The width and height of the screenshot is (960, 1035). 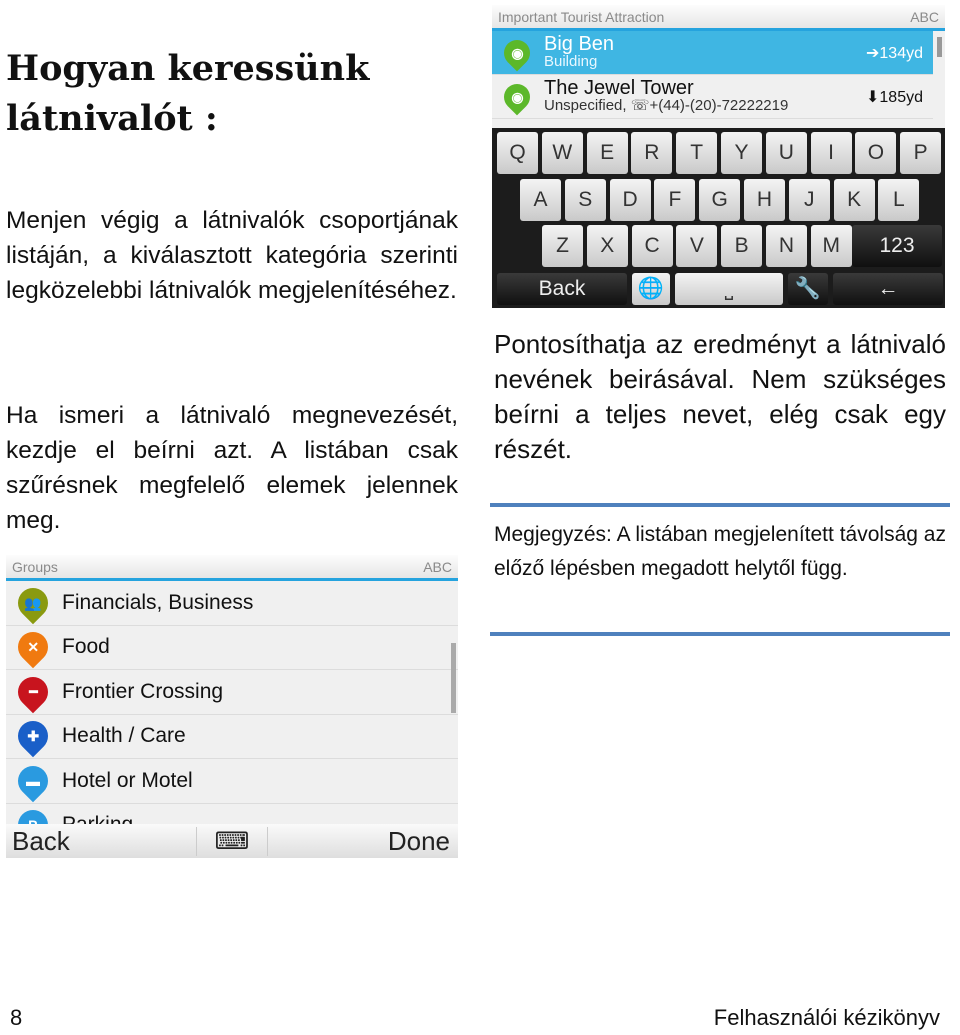 I want to click on attraction-header: Important Tourist Attraction ABC, so click(x=718, y=18).